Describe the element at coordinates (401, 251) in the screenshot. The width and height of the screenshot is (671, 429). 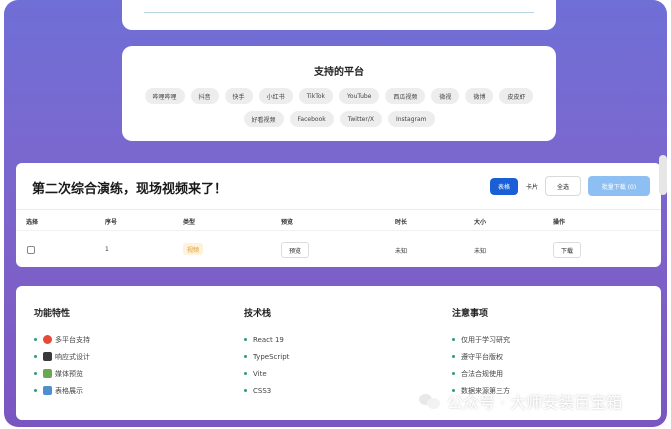
I see `row-duration: 未知` at that location.